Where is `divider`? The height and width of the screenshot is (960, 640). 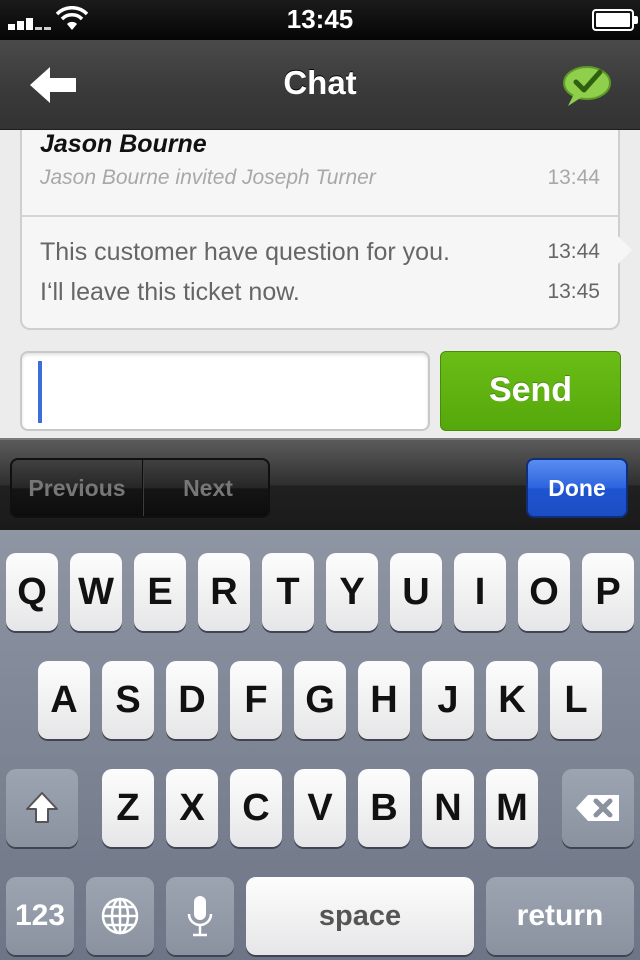
divider is located at coordinates (320, 216).